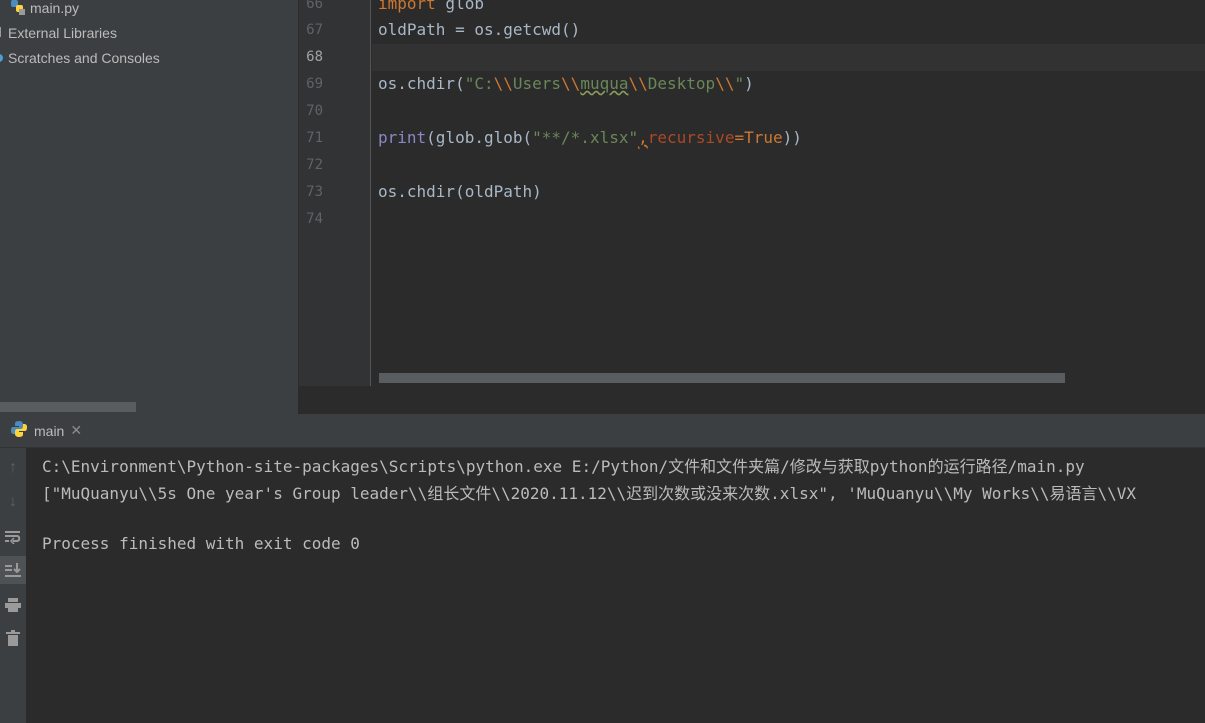  I want to click on string-token: "**/*.xlsx", so click(585, 137).